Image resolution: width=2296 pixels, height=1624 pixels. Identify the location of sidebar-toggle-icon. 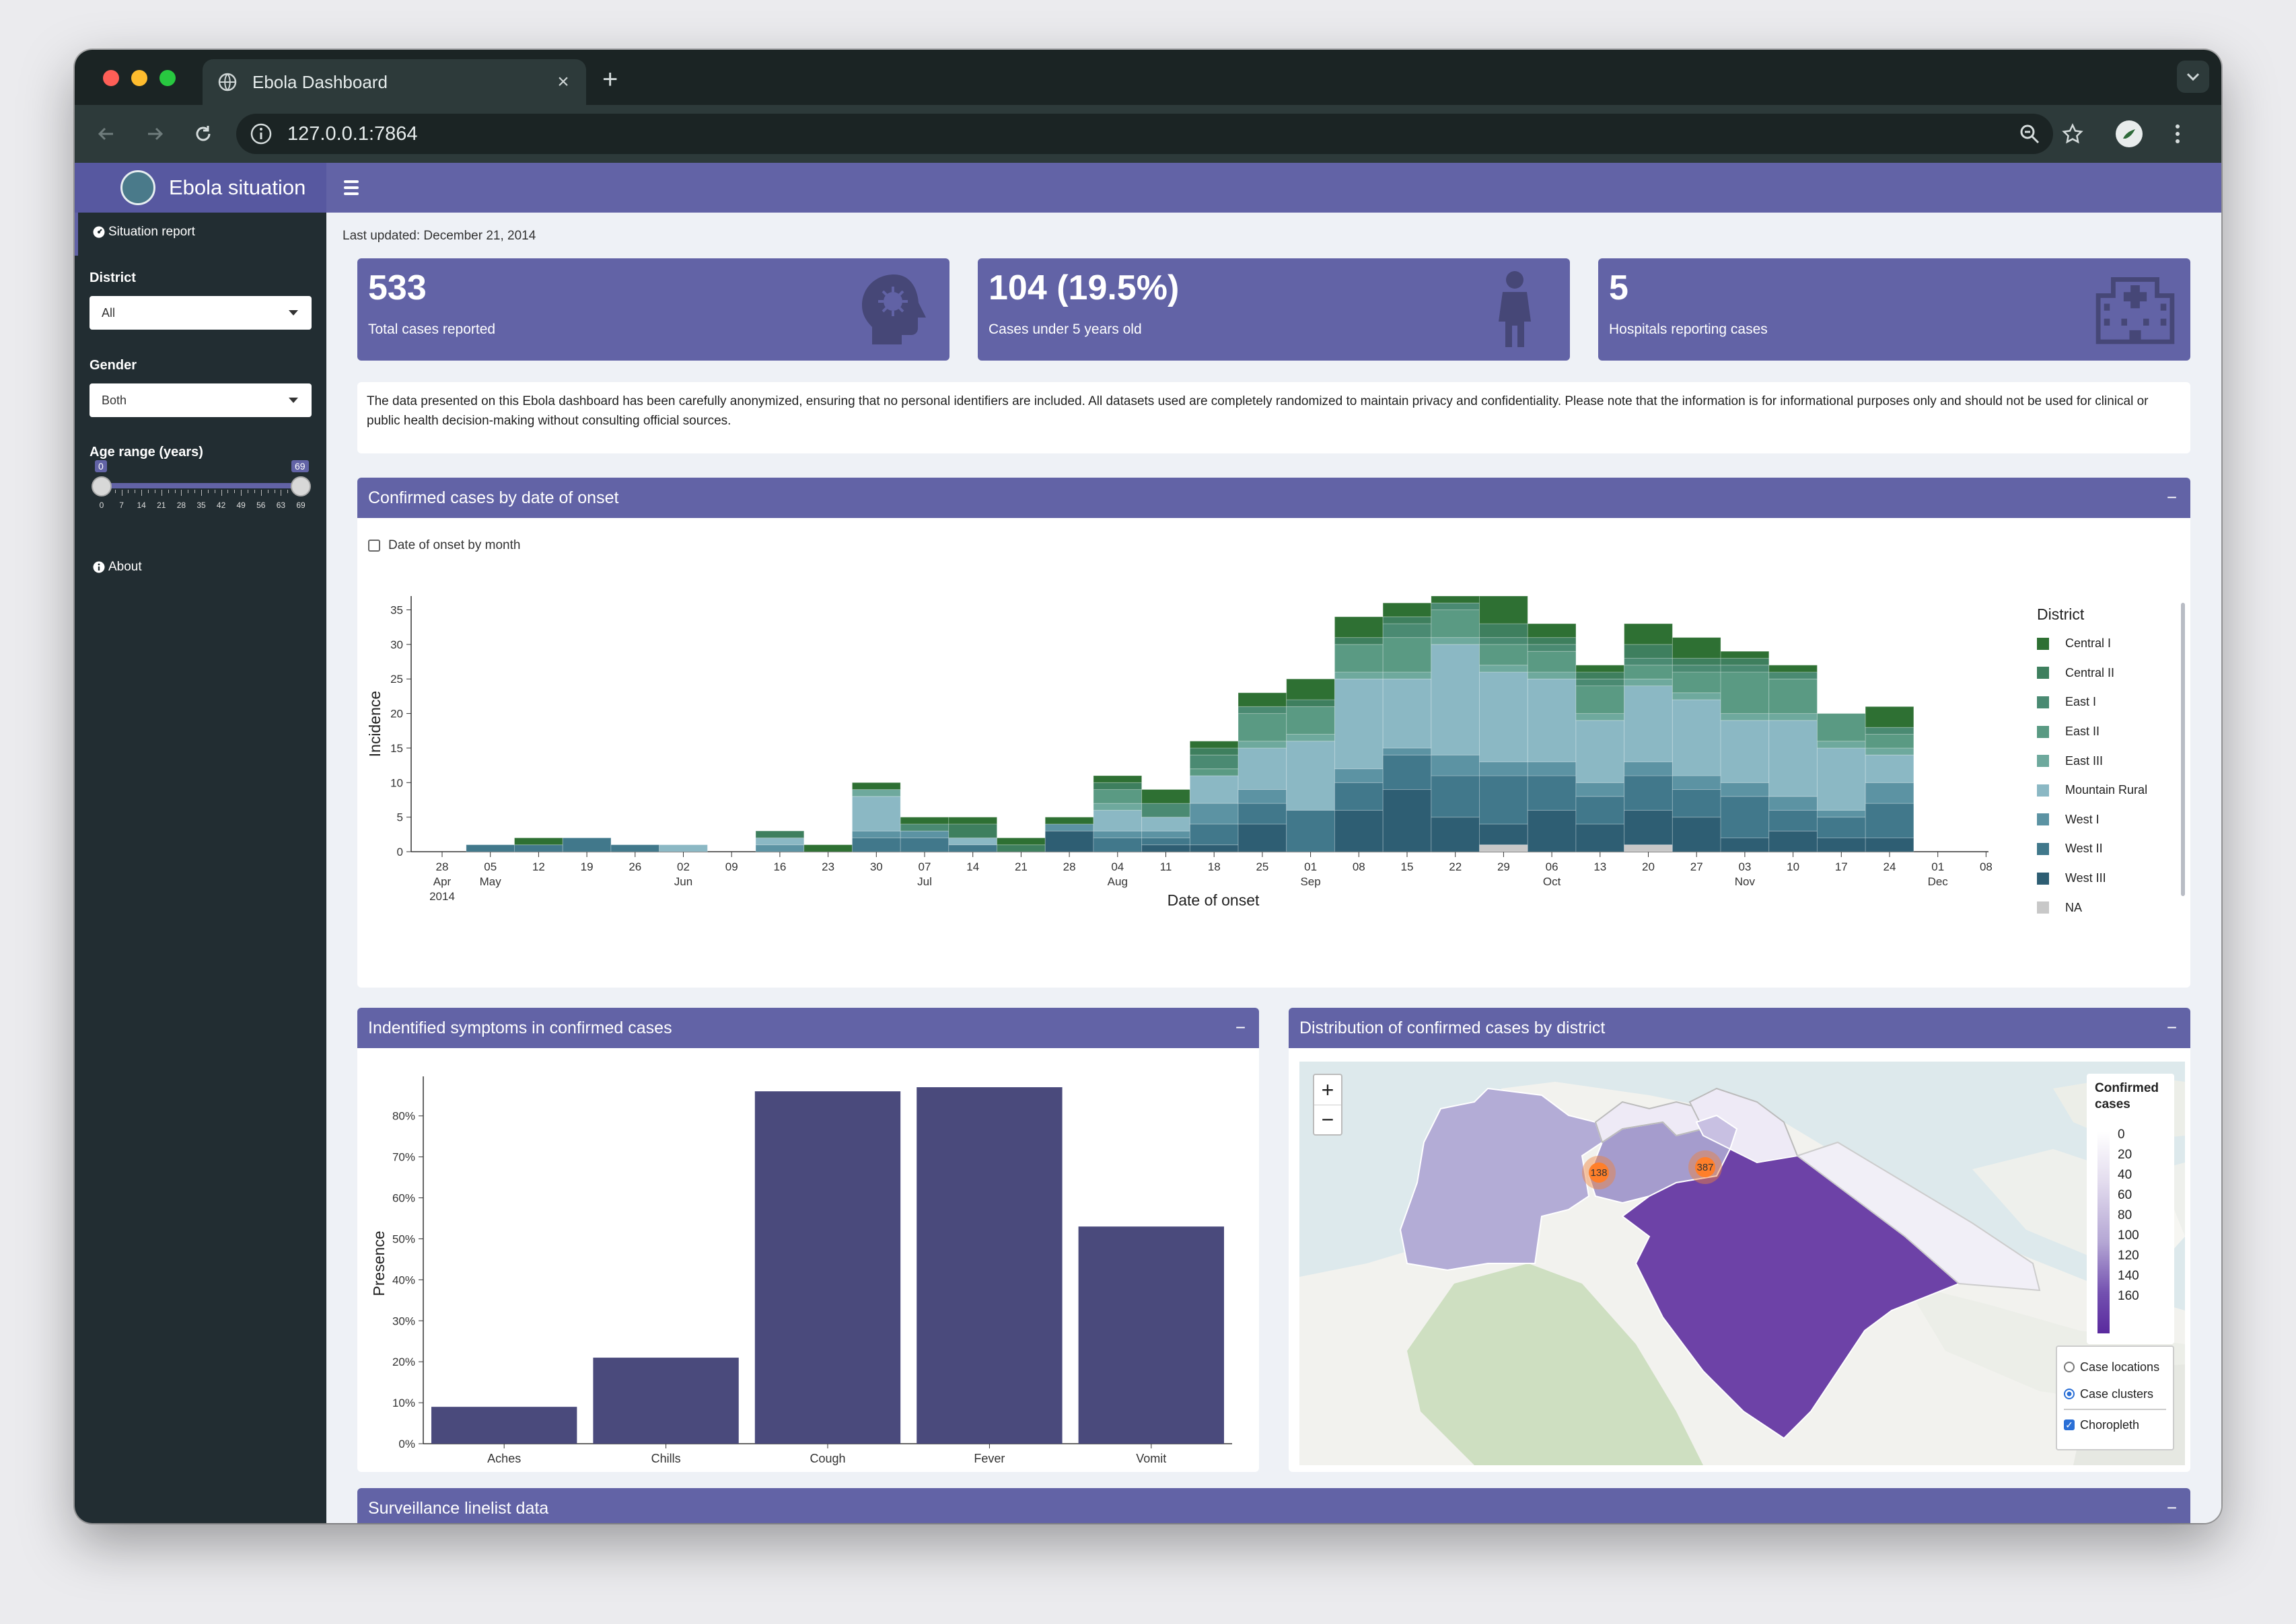
(351, 188).